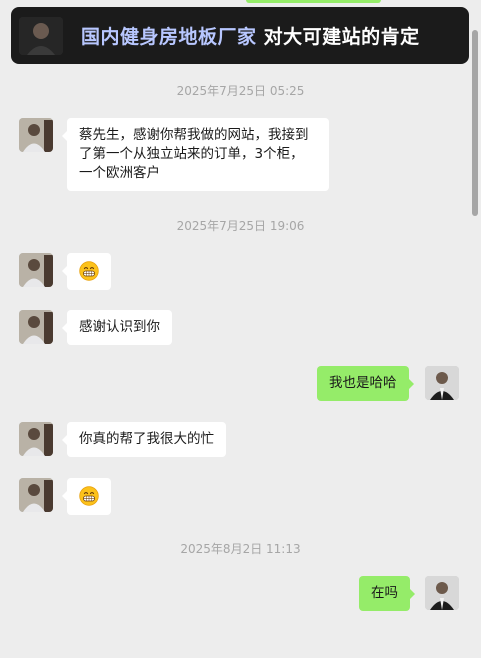 The height and width of the screenshot is (658, 481). What do you see at coordinates (169, 37) in the screenshot?
I see `banner-title-highlight: 国内健身房地板厂家` at bounding box center [169, 37].